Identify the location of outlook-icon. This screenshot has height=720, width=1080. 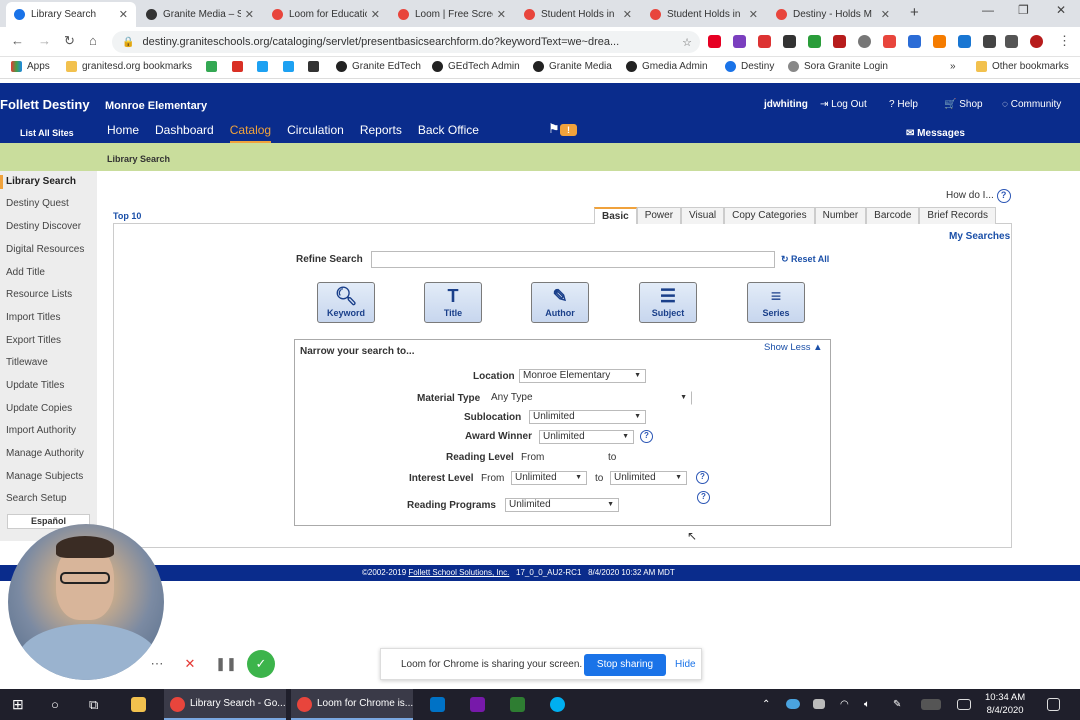
(437, 704).